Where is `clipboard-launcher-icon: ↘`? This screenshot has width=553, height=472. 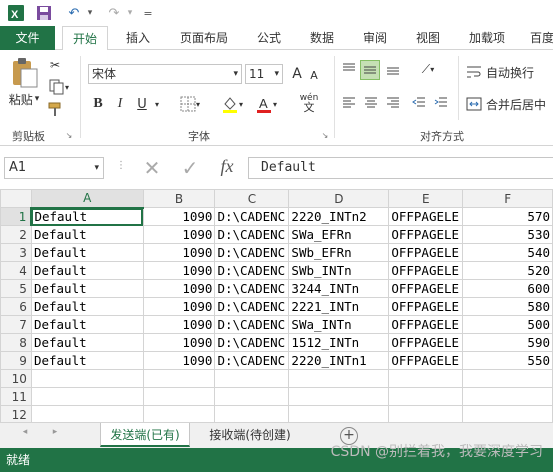 clipboard-launcher-icon: ↘ is located at coordinates (69, 135).